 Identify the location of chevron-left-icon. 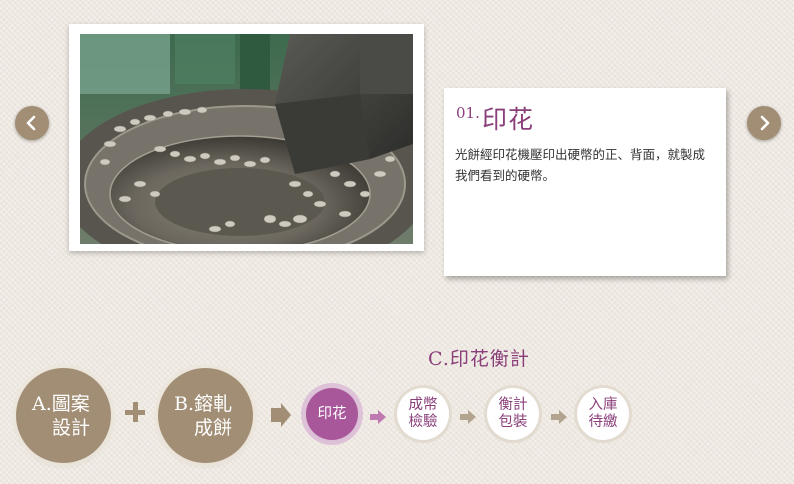
(31, 123).